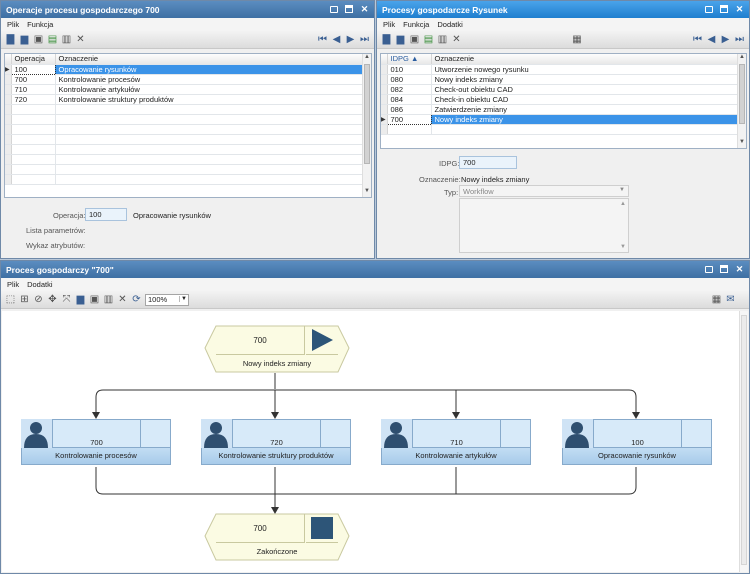  Describe the element at coordinates (167, 299) in the screenshot. I see `zoom-select: 100% ▼` at that location.